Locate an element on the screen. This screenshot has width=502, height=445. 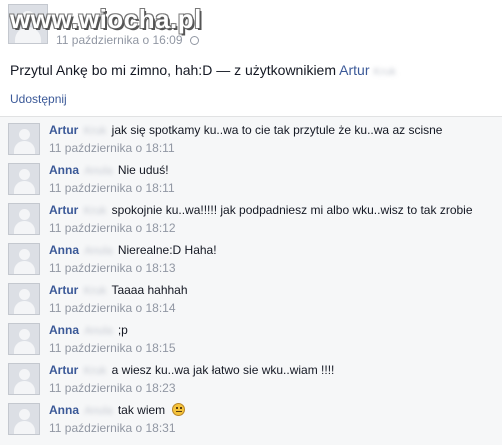
comment-timestamp: 11 października o 18:31 is located at coordinates (112, 428).